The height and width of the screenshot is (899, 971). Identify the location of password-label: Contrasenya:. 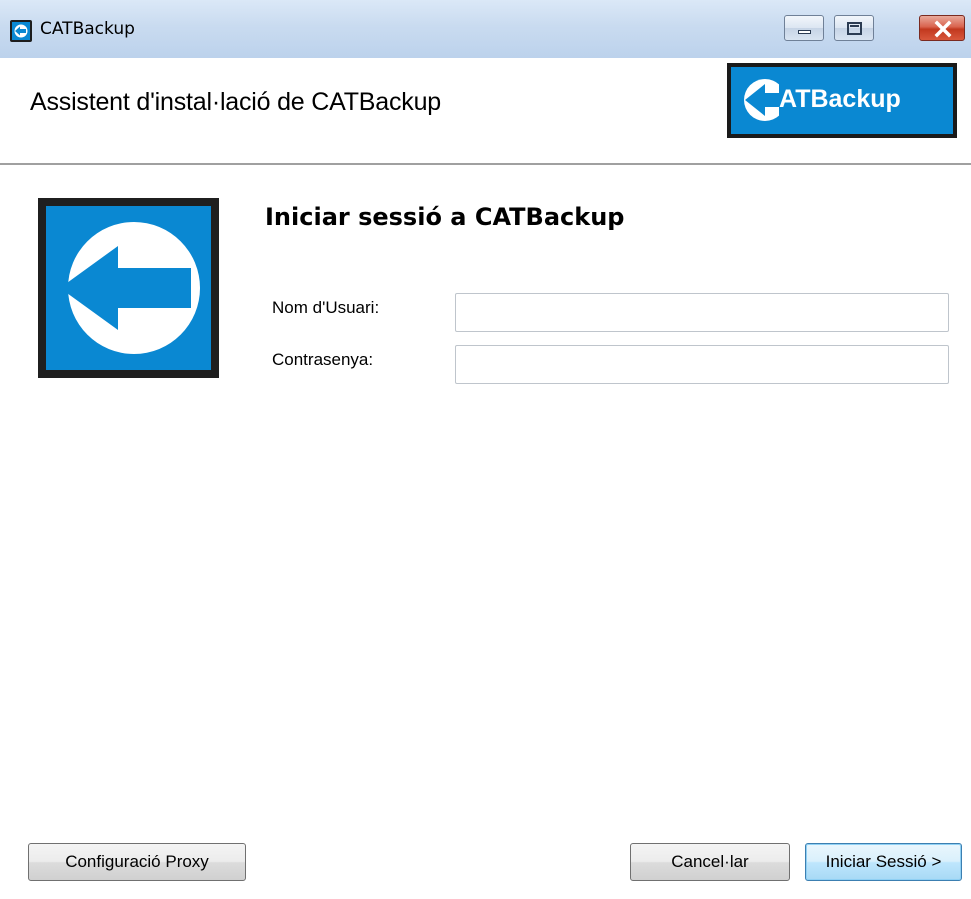
(323, 359).